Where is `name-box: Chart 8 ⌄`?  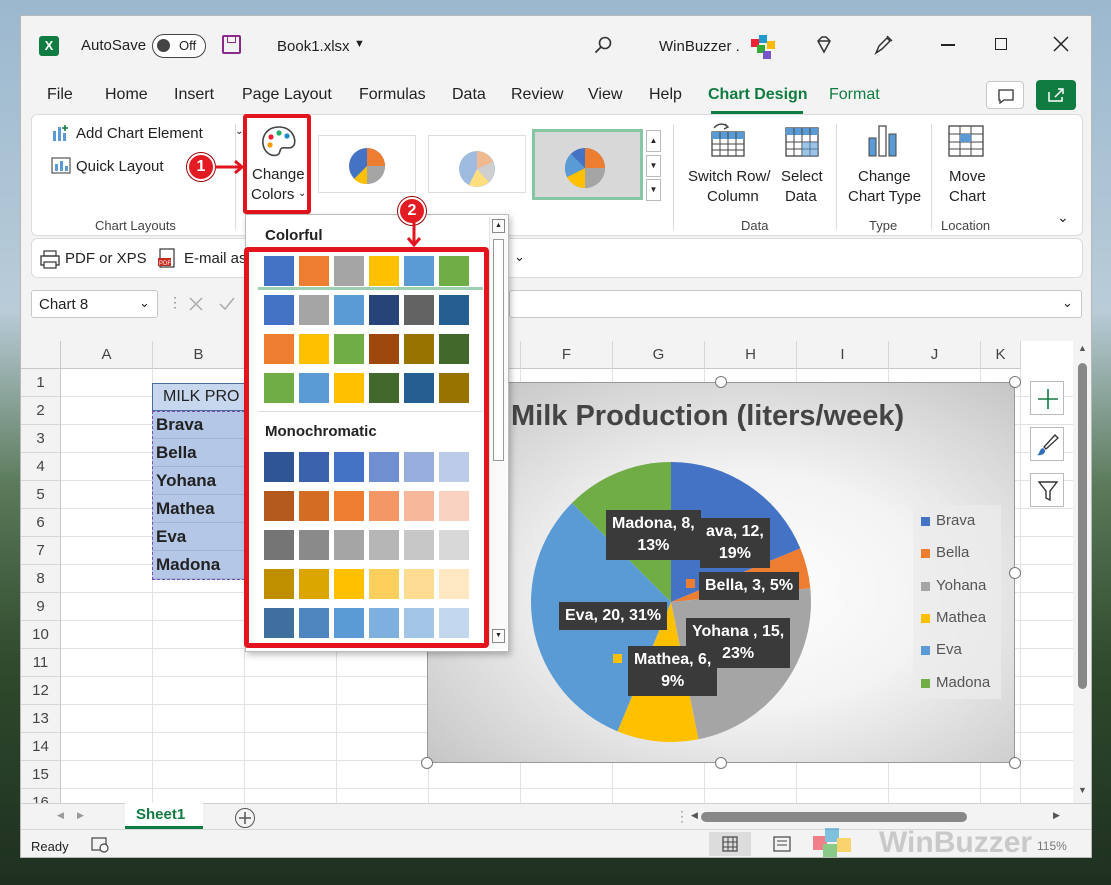 name-box: Chart 8 ⌄ is located at coordinates (94, 304).